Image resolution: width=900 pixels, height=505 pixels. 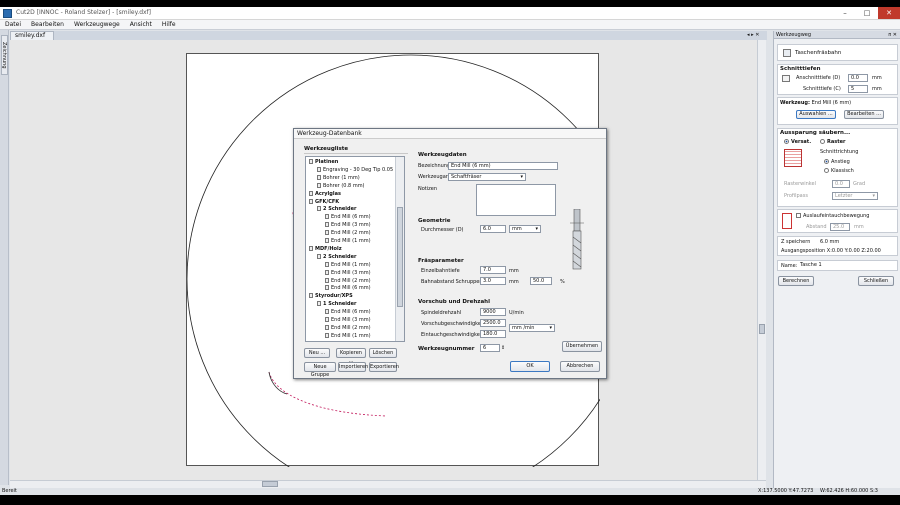 I want to click on import-button: Importieren, so click(x=353, y=367).